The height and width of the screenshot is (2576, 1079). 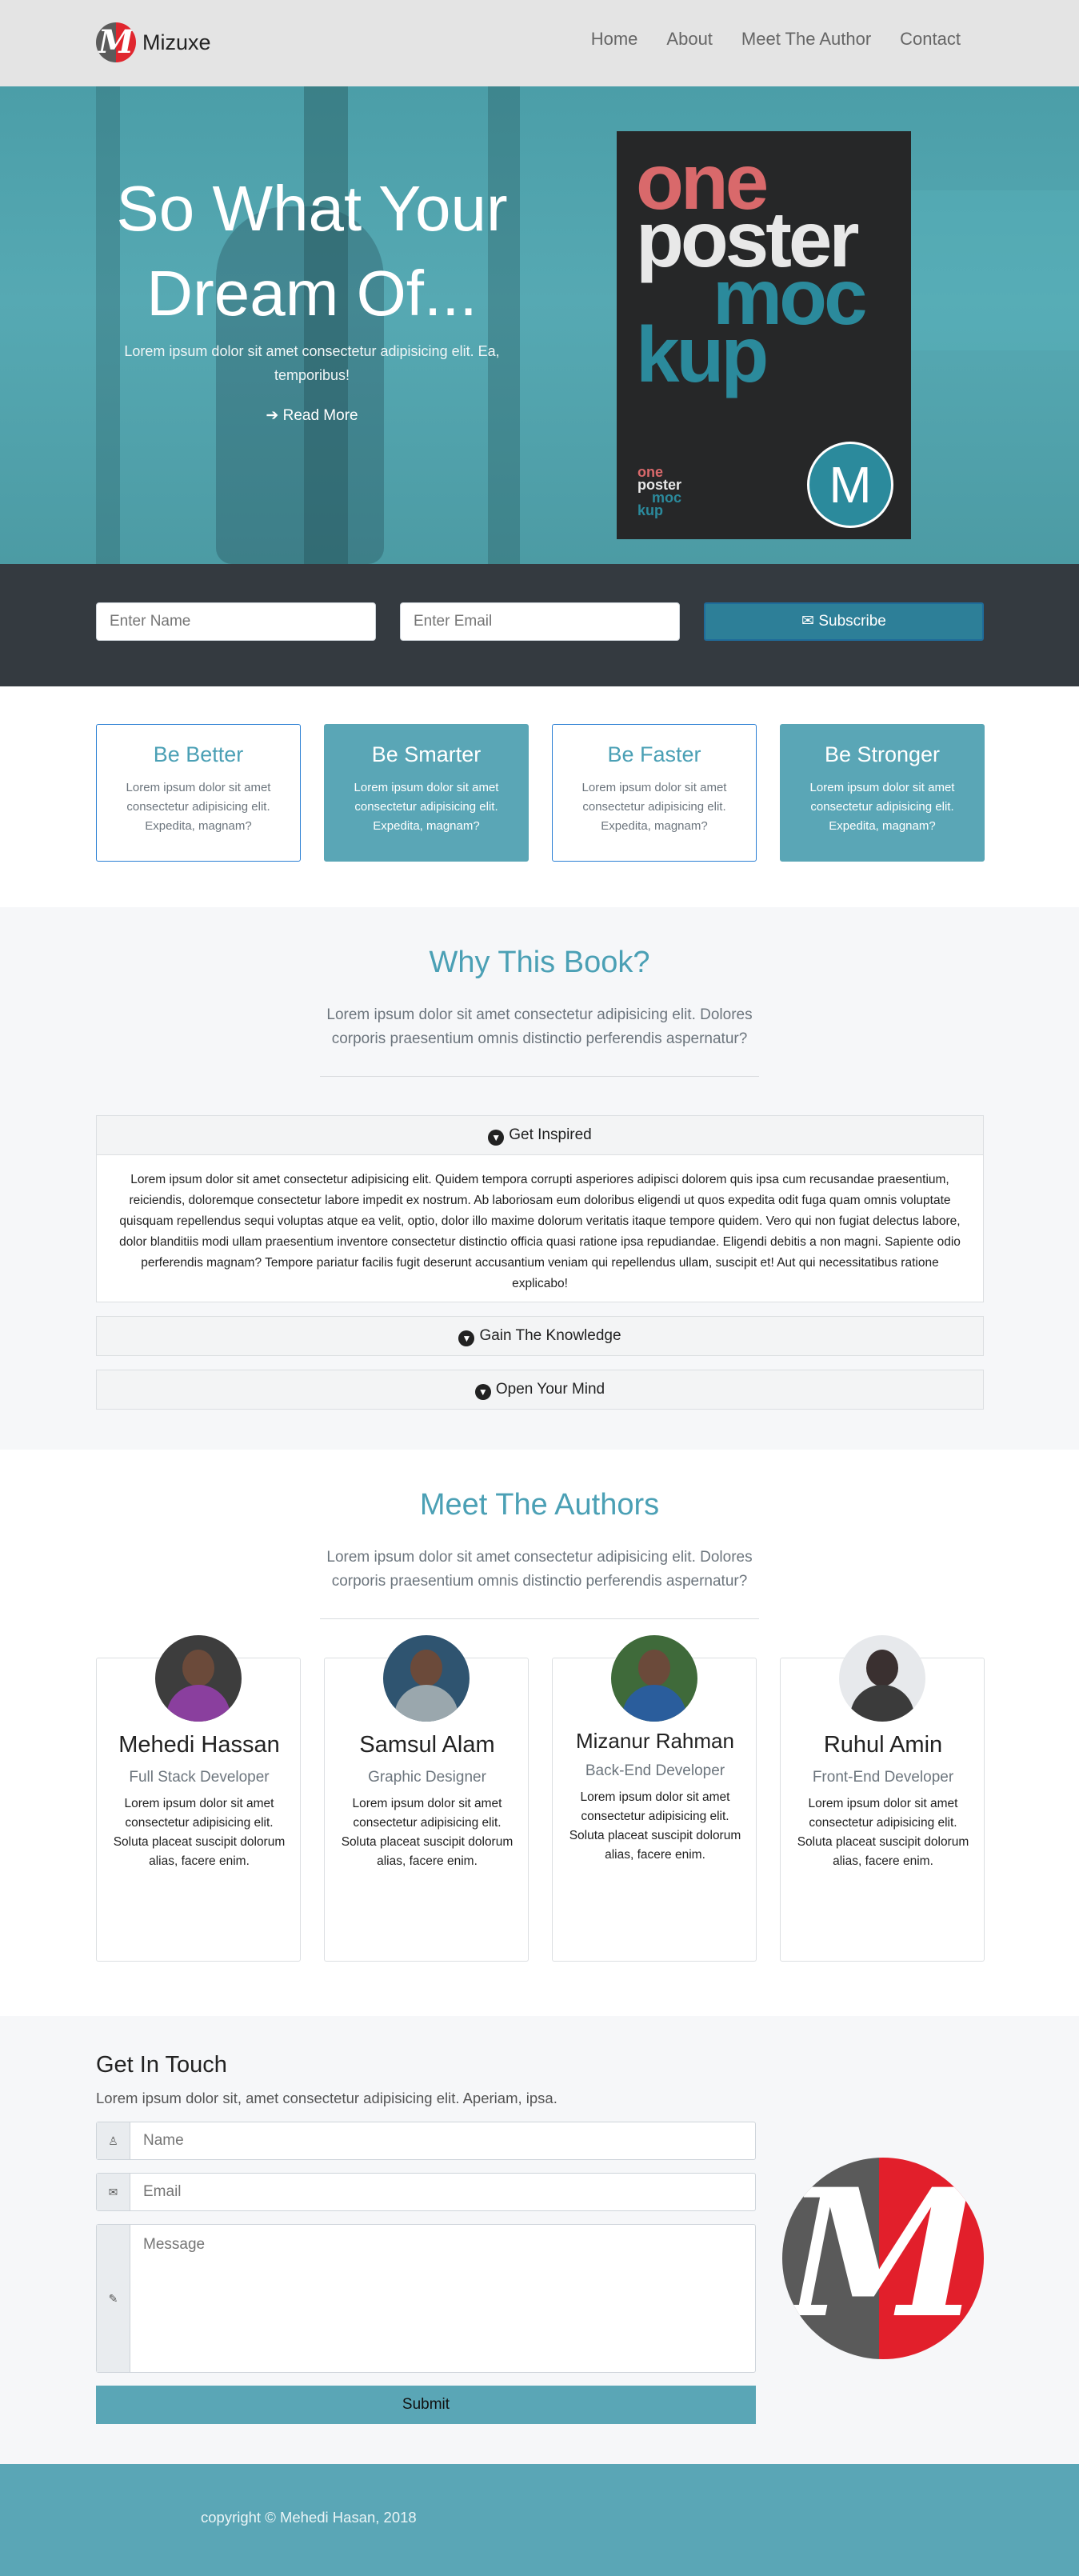 I want to click on contact-title: Get In Touch, so click(x=161, y=2065).